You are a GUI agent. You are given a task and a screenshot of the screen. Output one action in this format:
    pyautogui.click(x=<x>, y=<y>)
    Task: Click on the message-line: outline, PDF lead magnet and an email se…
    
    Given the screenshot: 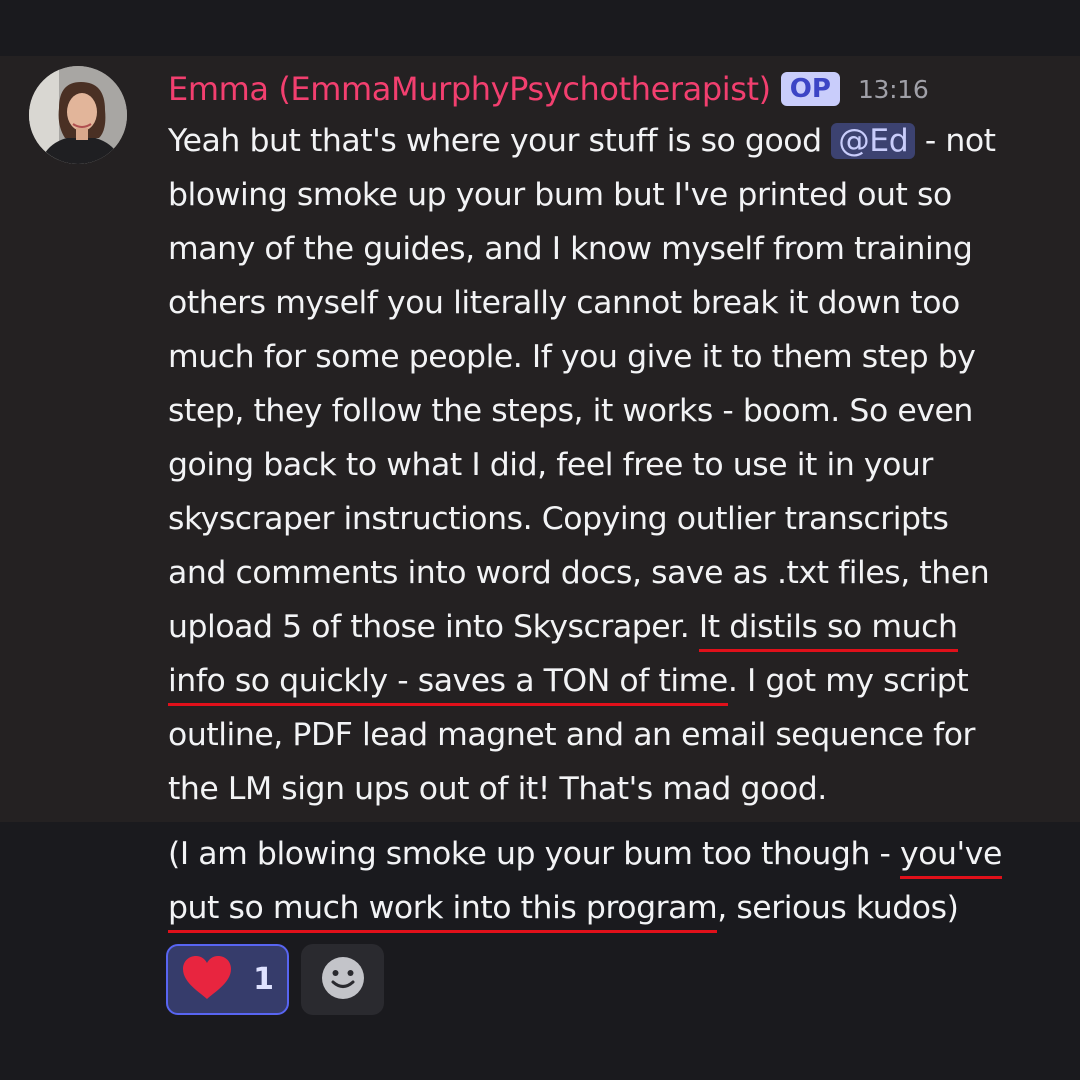 What is the action you would take?
    pyautogui.click(x=572, y=735)
    